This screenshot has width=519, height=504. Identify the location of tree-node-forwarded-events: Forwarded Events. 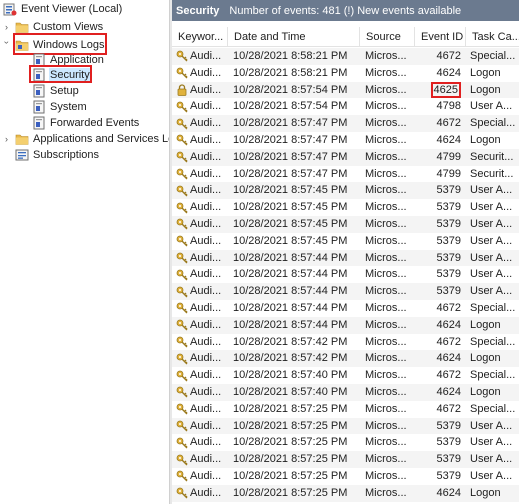
(86, 123).